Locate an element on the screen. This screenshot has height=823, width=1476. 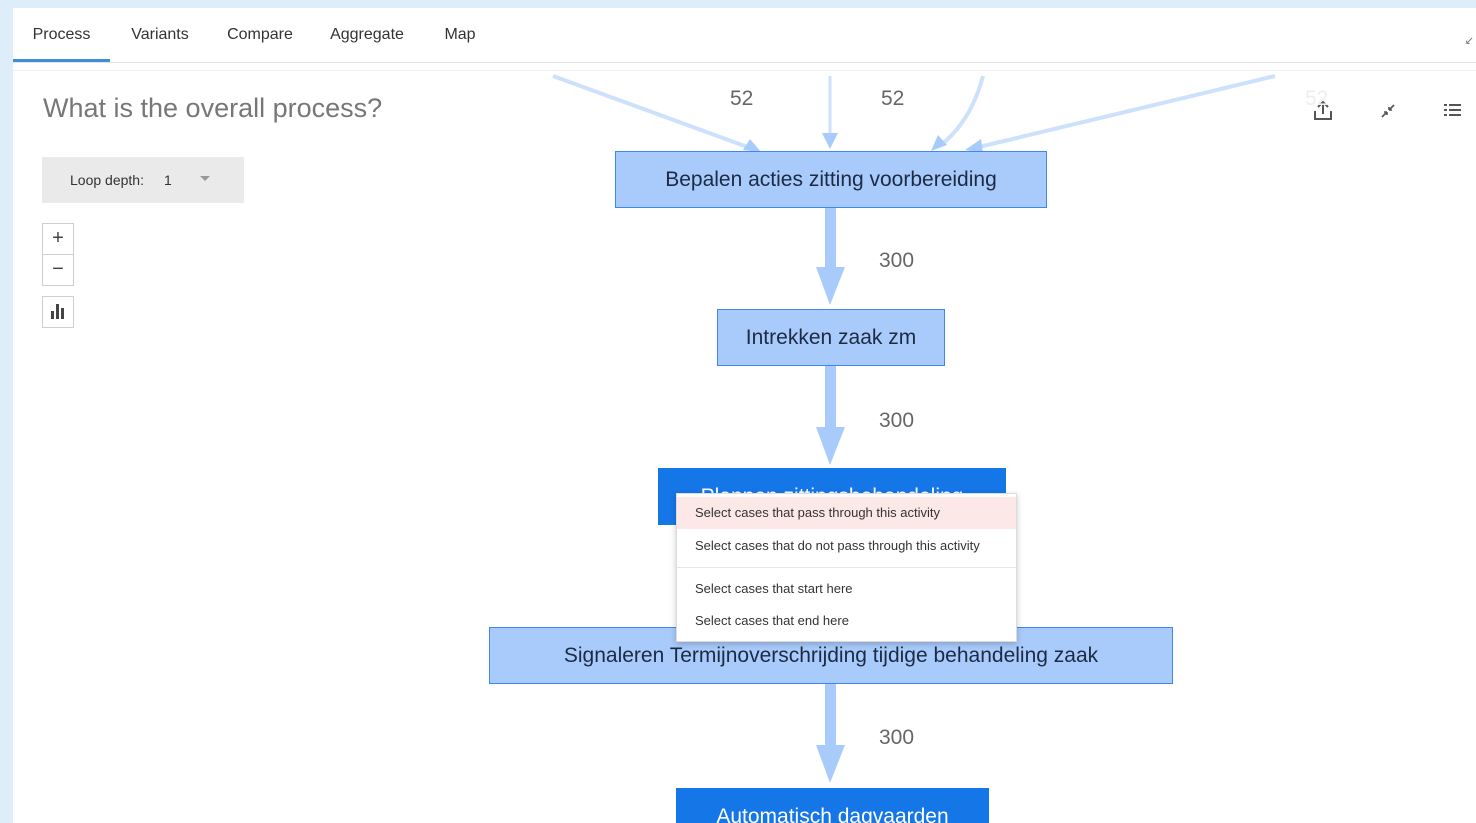
collapse-icon is located at coordinates (1388, 111).